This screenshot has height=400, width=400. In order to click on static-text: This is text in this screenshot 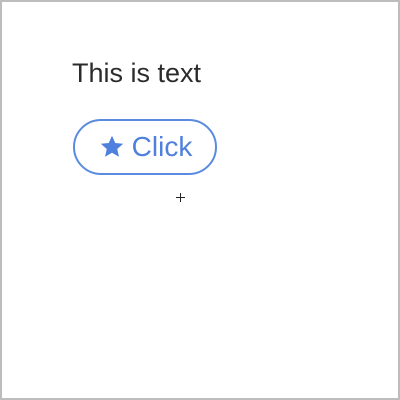, I will do `click(137, 73)`.